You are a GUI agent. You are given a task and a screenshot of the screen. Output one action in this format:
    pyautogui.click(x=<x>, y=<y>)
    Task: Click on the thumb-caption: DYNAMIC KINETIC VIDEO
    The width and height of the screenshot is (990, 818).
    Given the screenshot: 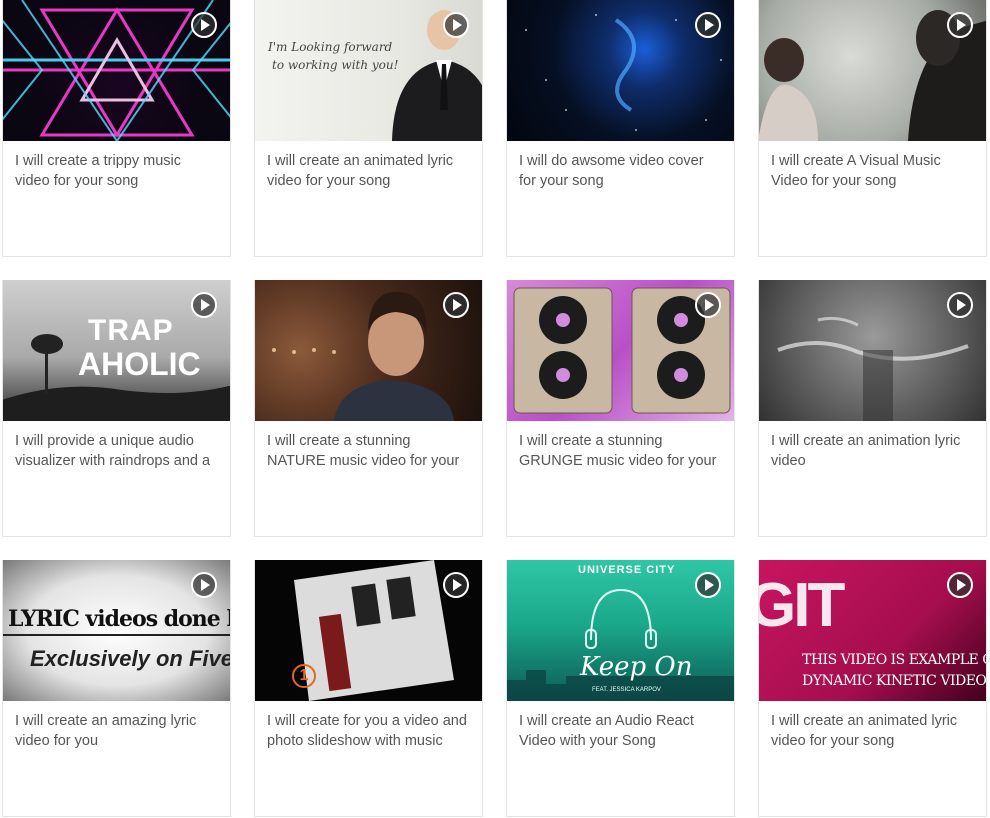 What is the action you would take?
    pyautogui.click(x=894, y=681)
    